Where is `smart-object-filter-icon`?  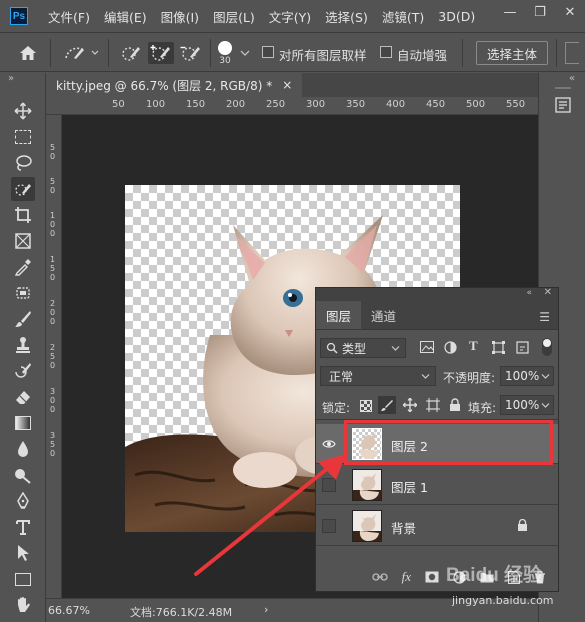 smart-object-filter-icon is located at coordinates (522, 347).